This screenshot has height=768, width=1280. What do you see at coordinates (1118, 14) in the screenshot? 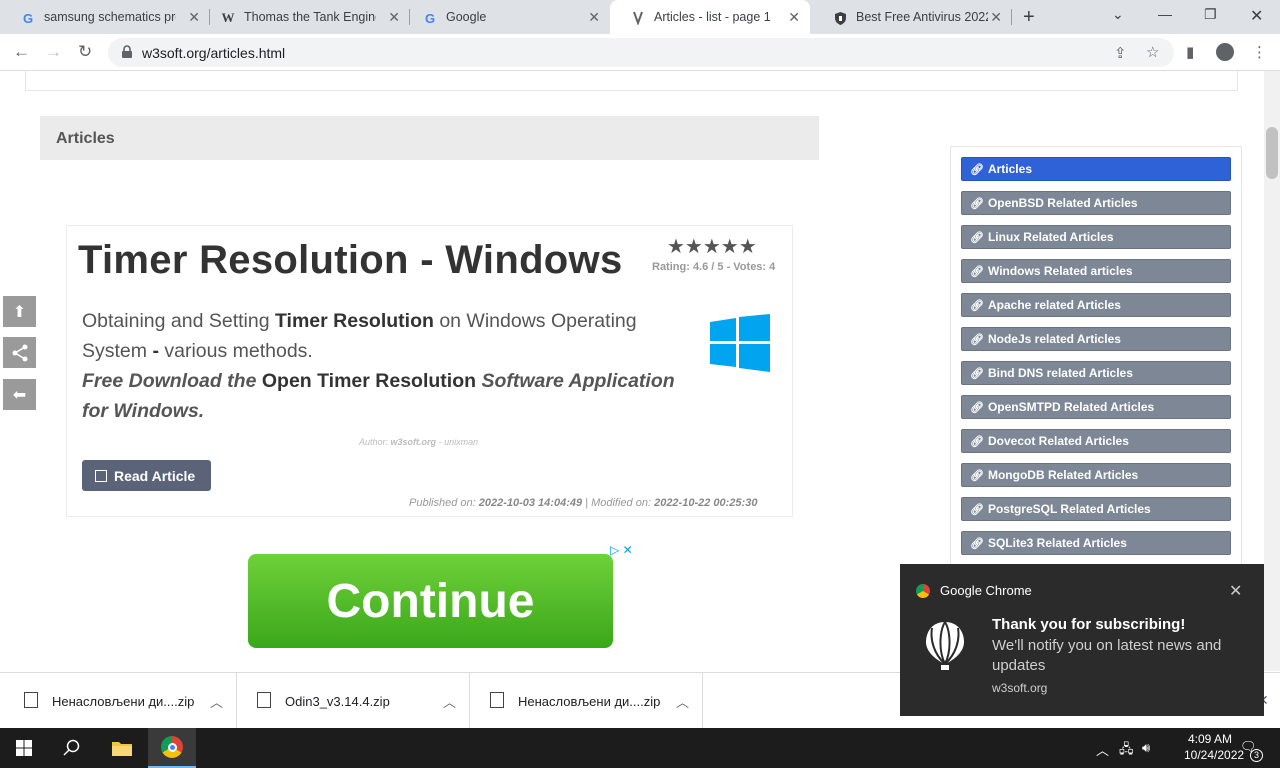
I see `chevron-down-icon: ⌄` at bounding box center [1118, 14].